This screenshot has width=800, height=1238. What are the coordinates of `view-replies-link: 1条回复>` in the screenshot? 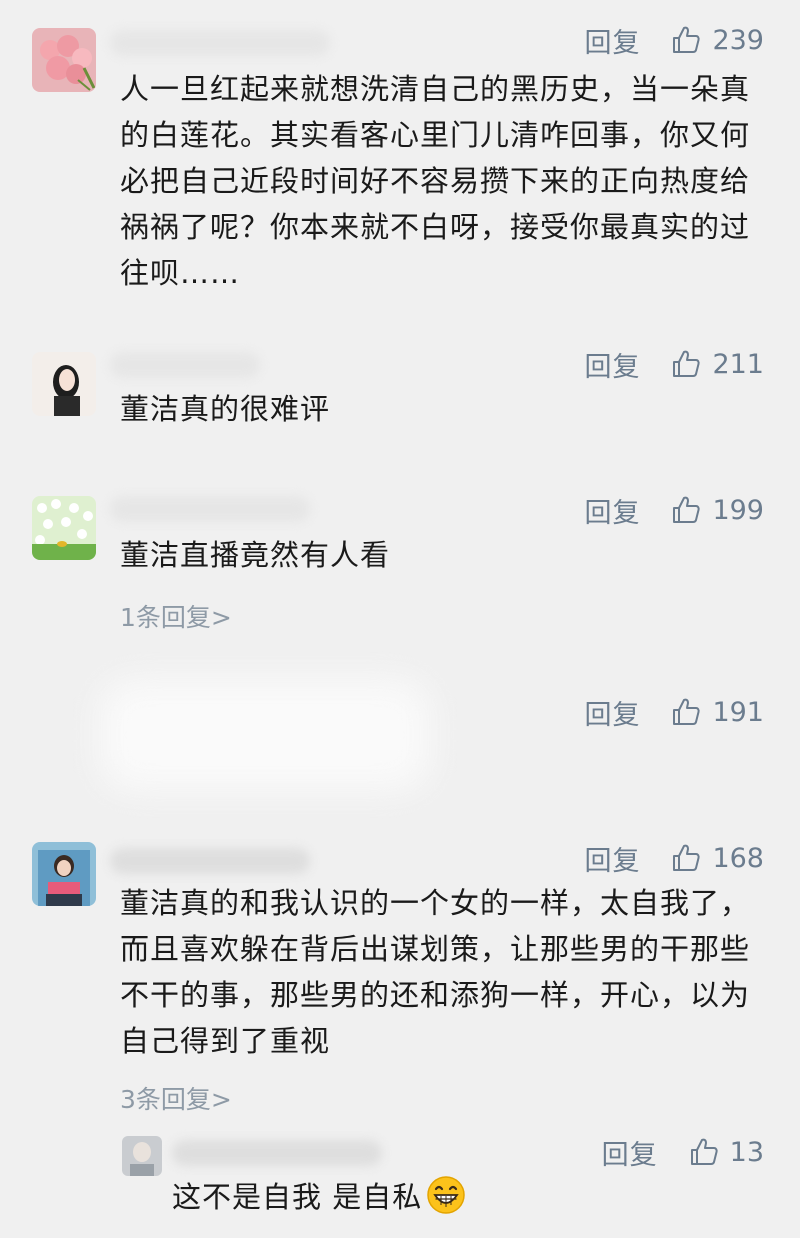 It's located at (176, 616).